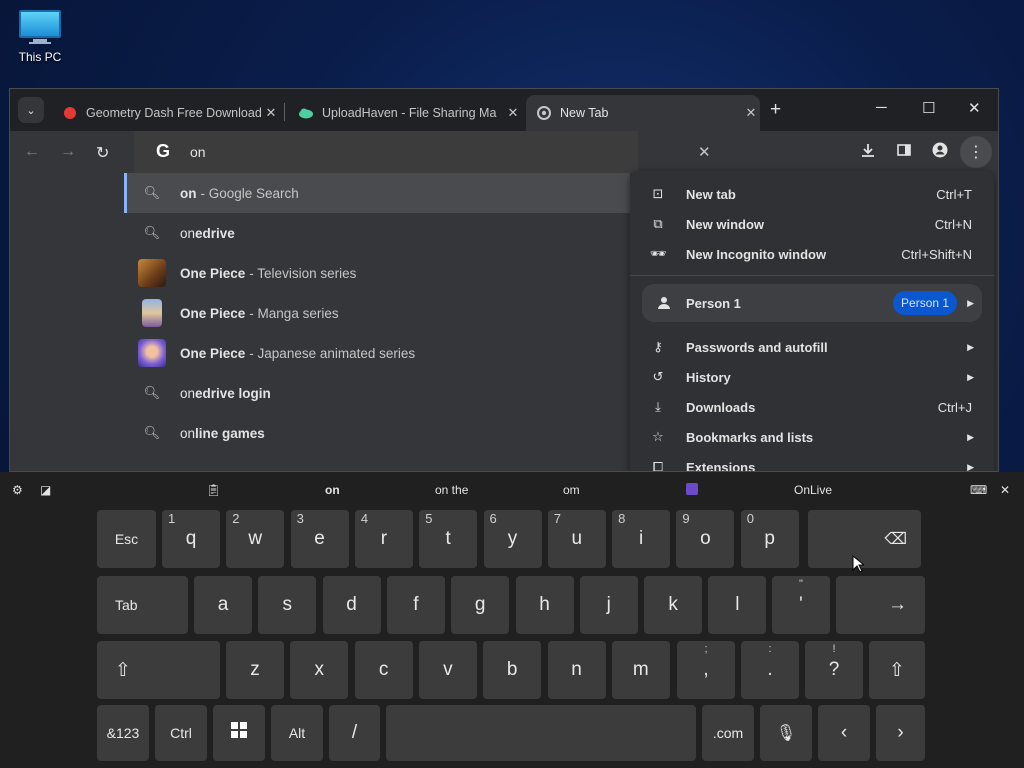  What do you see at coordinates (512, 670) in the screenshot?
I see `key-b: b` at bounding box center [512, 670].